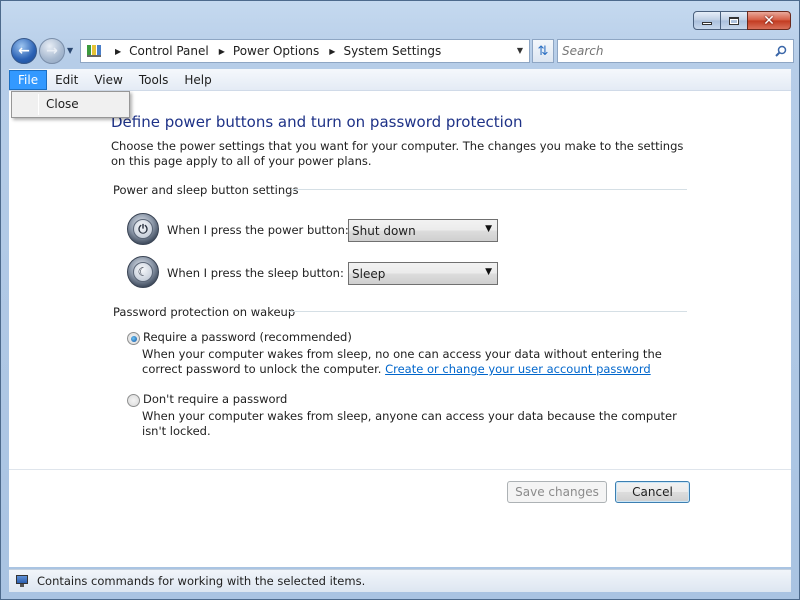 This screenshot has height=600, width=800. Describe the element at coordinates (154, 80) in the screenshot. I see `menu-tools: Tools` at that location.